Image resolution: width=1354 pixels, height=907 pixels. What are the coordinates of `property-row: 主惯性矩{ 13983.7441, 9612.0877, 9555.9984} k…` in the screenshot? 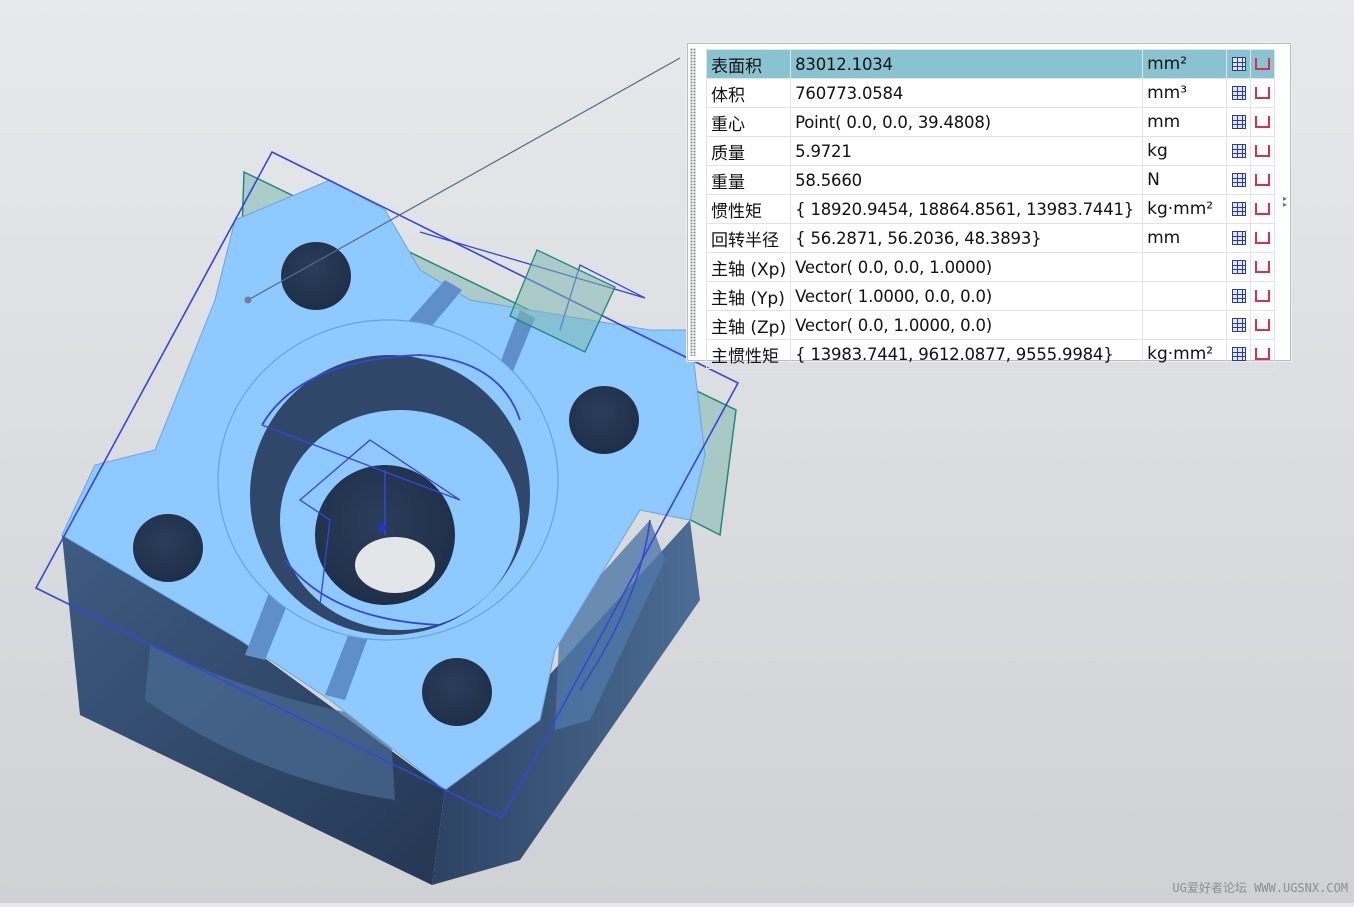 It's located at (990, 354).